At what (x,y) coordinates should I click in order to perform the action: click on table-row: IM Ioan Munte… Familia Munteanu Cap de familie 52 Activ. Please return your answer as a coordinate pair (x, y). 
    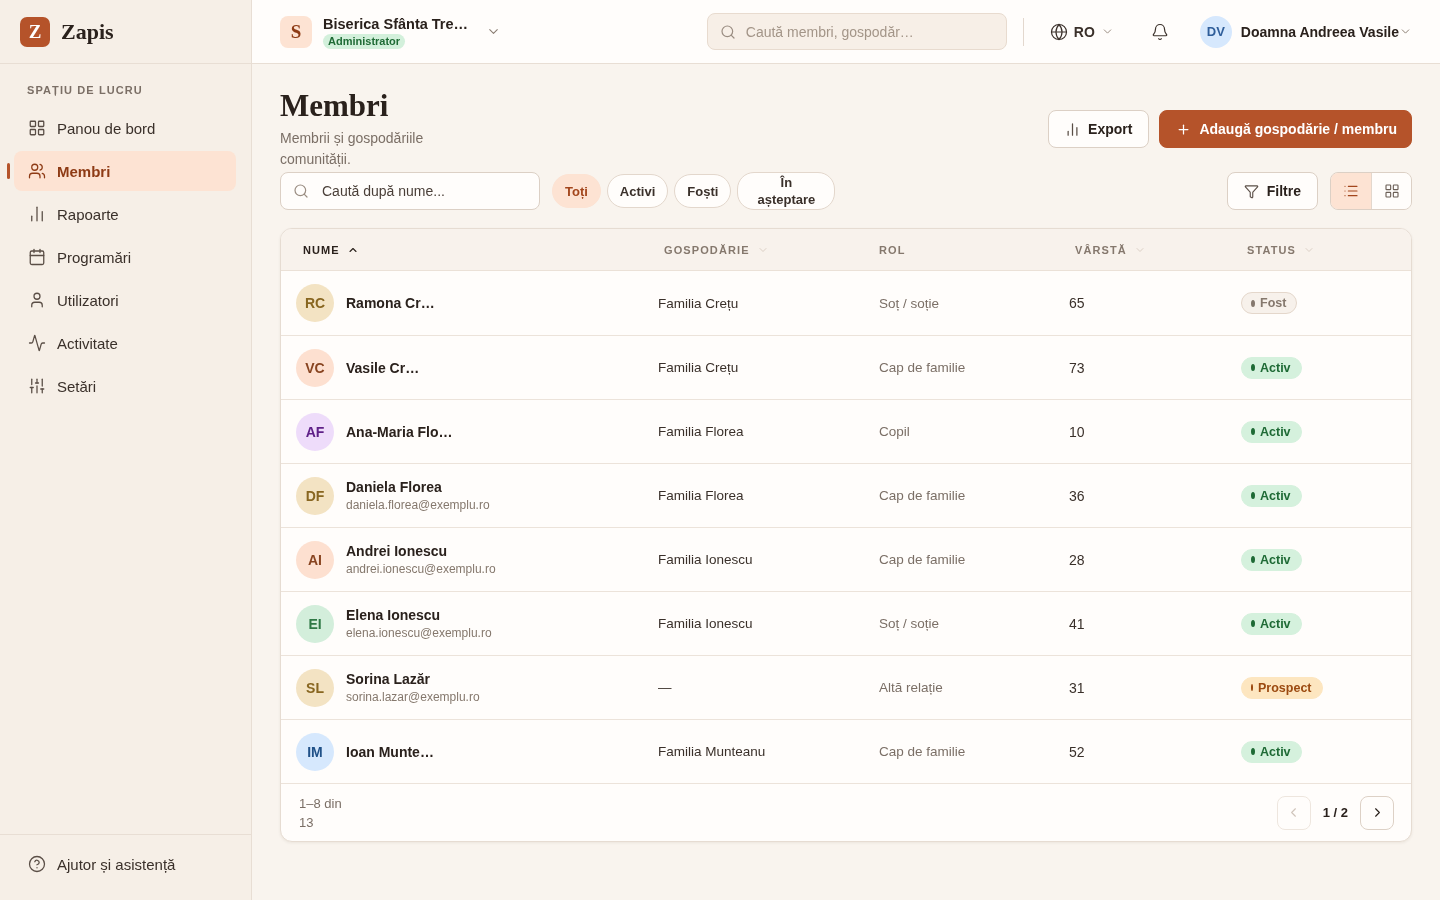
    Looking at the image, I should click on (846, 751).